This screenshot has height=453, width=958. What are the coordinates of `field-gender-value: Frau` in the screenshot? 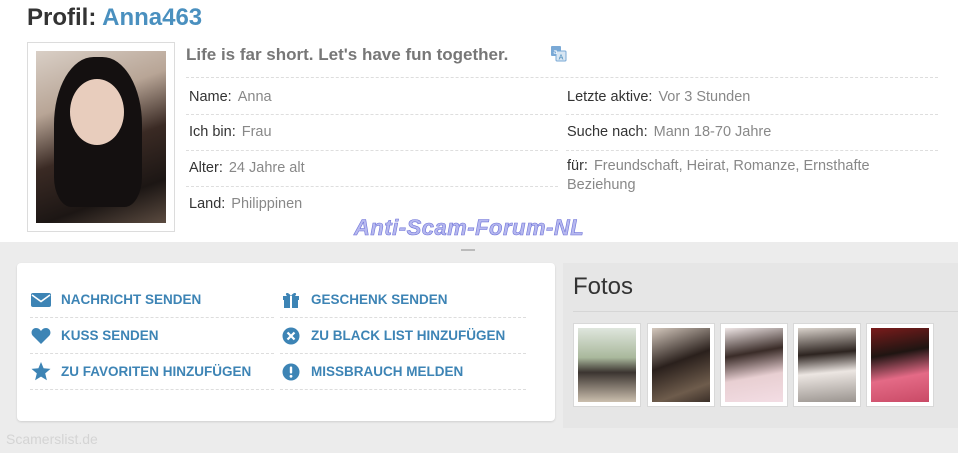 It's located at (256, 132).